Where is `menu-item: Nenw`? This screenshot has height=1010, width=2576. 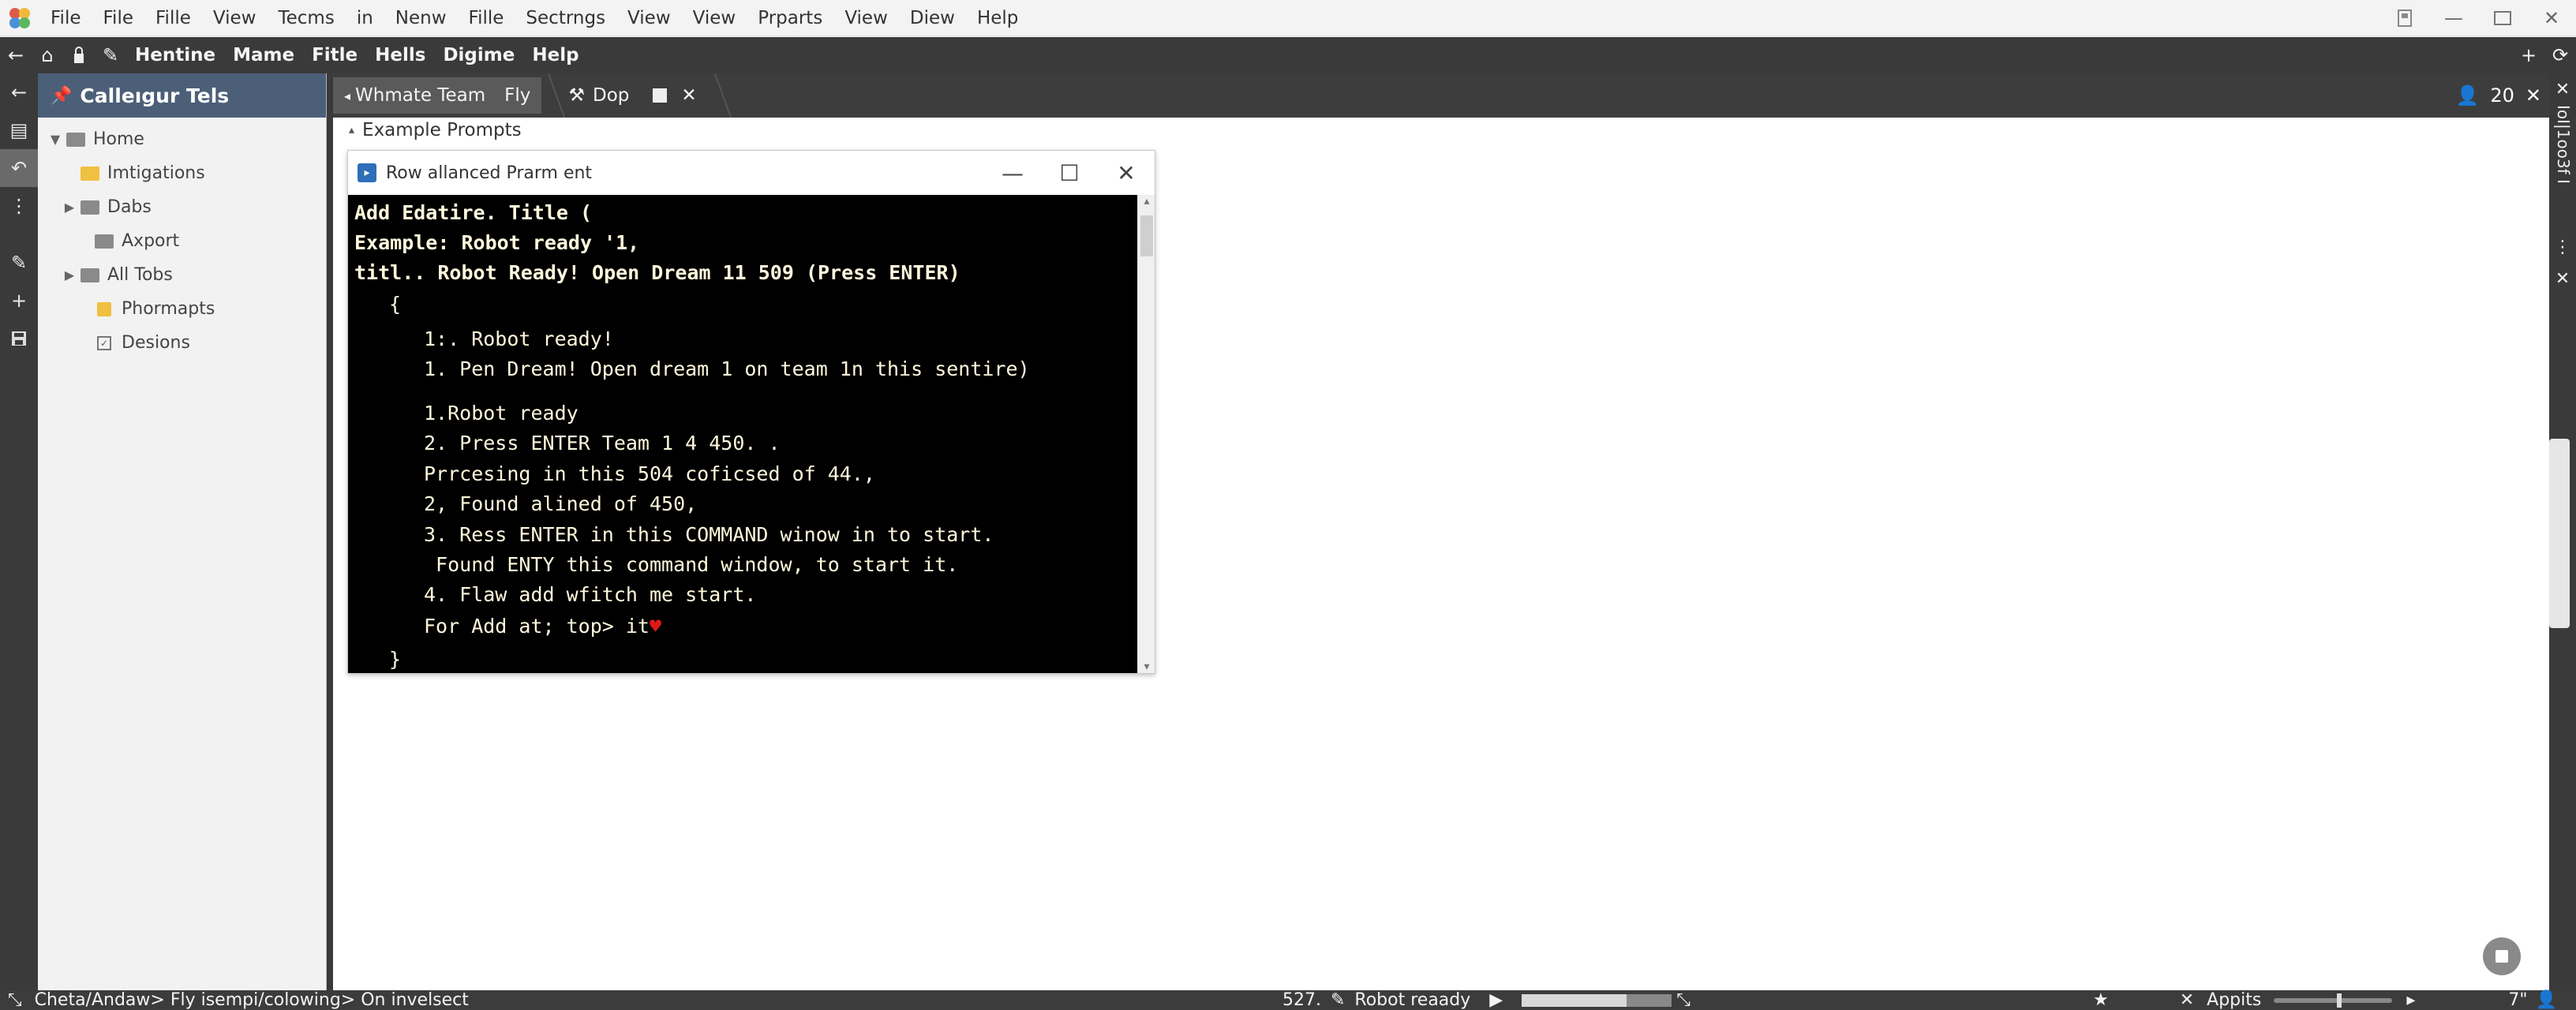 menu-item: Nenw is located at coordinates (421, 18).